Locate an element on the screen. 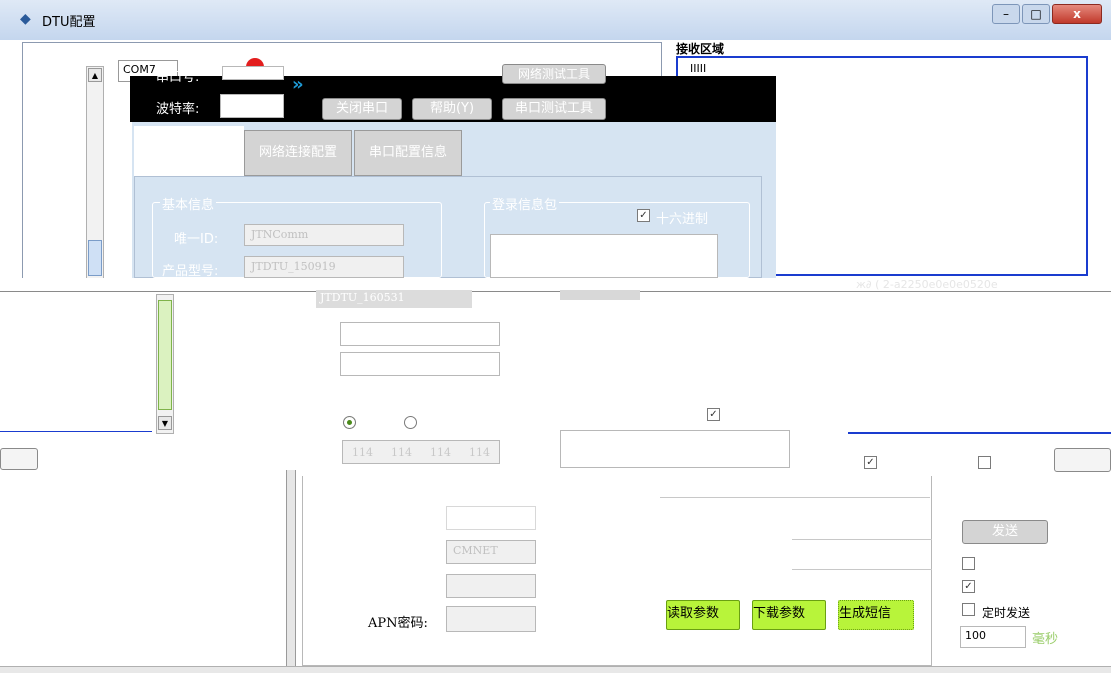 The width and height of the screenshot is (1111, 673). read-params-button: 读取参数 is located at coordinates (703, 615).